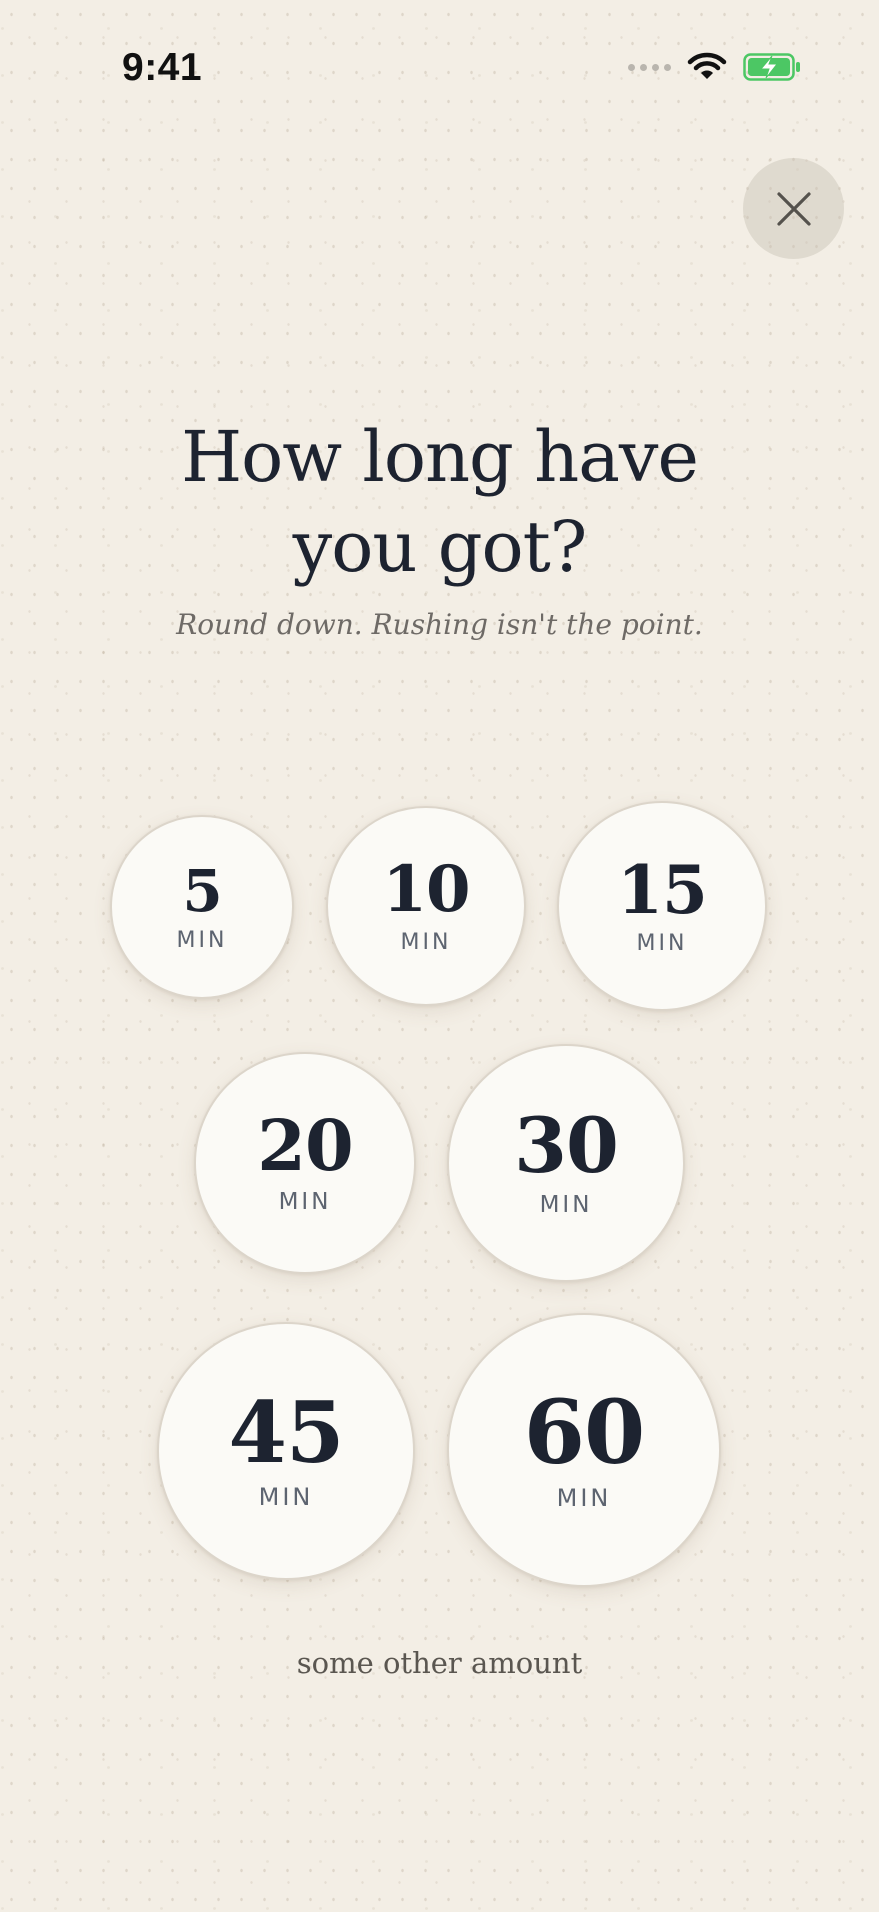  I want to click on duration-value: 30, so click(566, 1145).